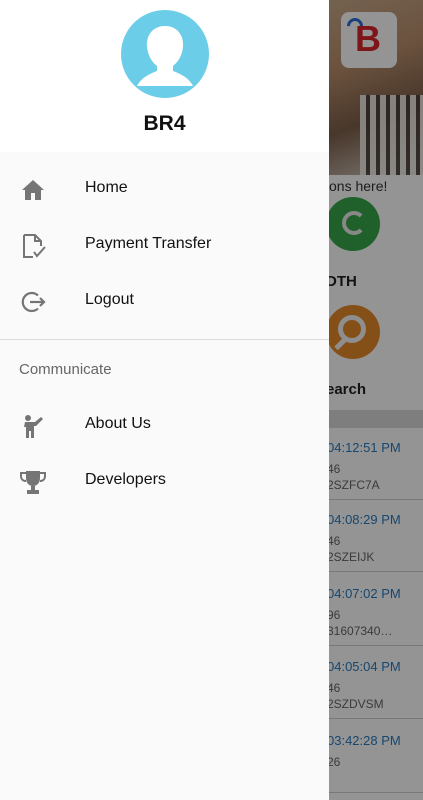 The width and height of the screenshot is (423, 800). What do you see at coordinates (33, 302) in the screenshot?
I see `logout-icon` at bounding box center [33, 302].